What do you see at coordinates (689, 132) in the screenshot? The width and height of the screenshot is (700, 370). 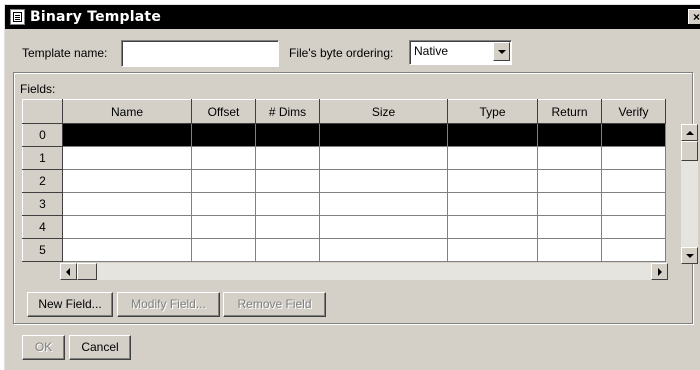 I see `scroll-up-icon` at bounding box center [689, 132].